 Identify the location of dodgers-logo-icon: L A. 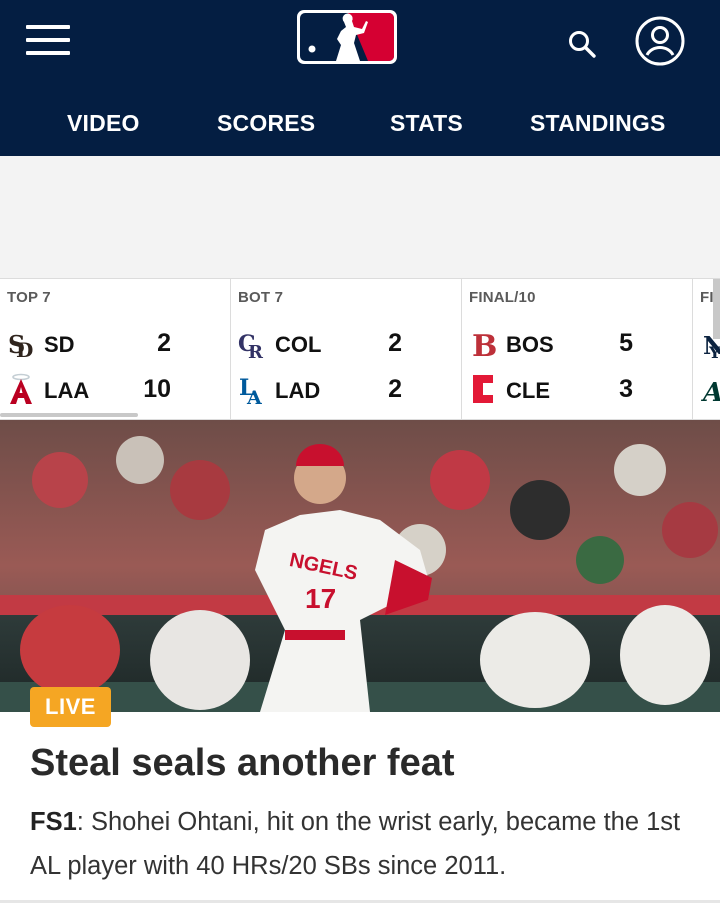
(250, 390).